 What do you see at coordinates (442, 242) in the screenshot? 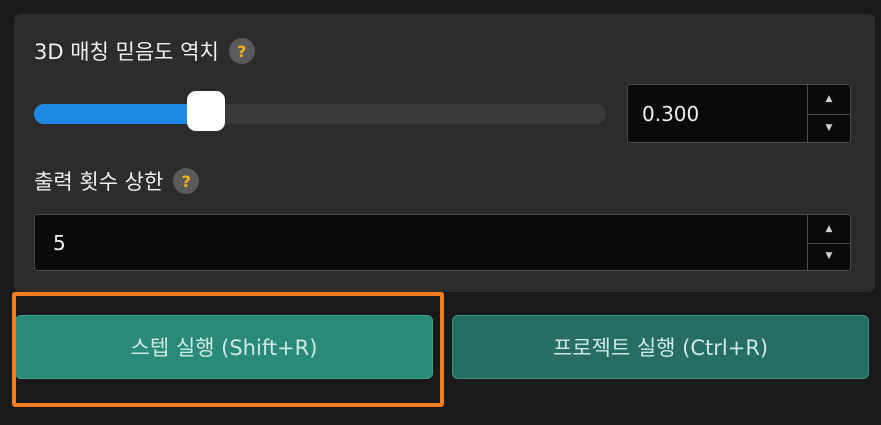
I see `output-limit-spinbox: 5 ▲ ▼` at bounding box center [442, 242].